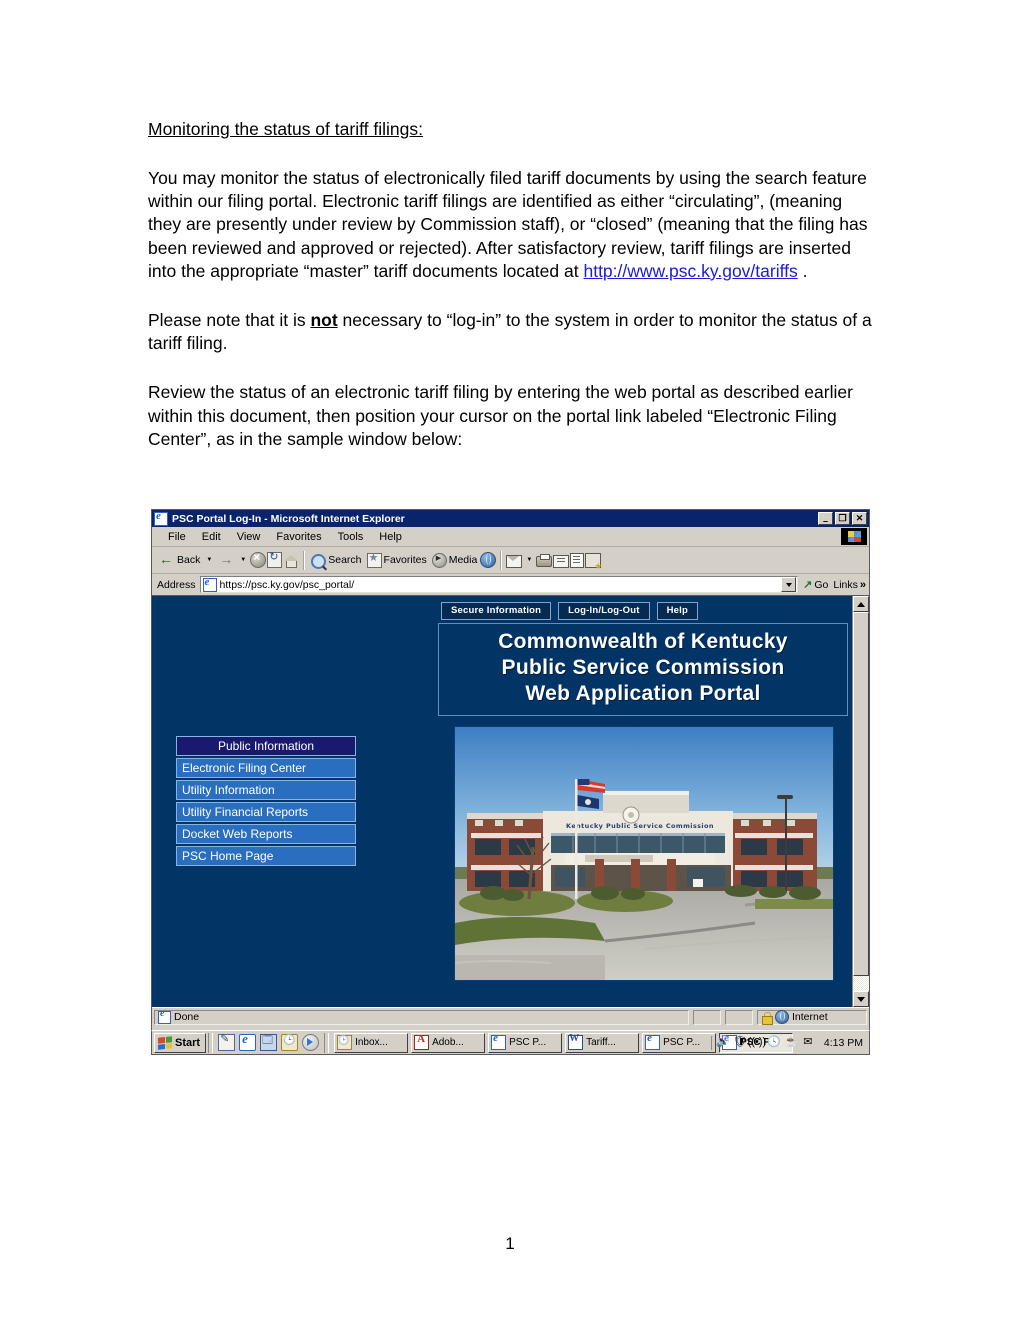 The image size is (1020, 1320). What do you see at coordinates (808, 1043) in the screenshot?
I see `mail-tray-icon: ✉` at bounding box center [808, 1043].